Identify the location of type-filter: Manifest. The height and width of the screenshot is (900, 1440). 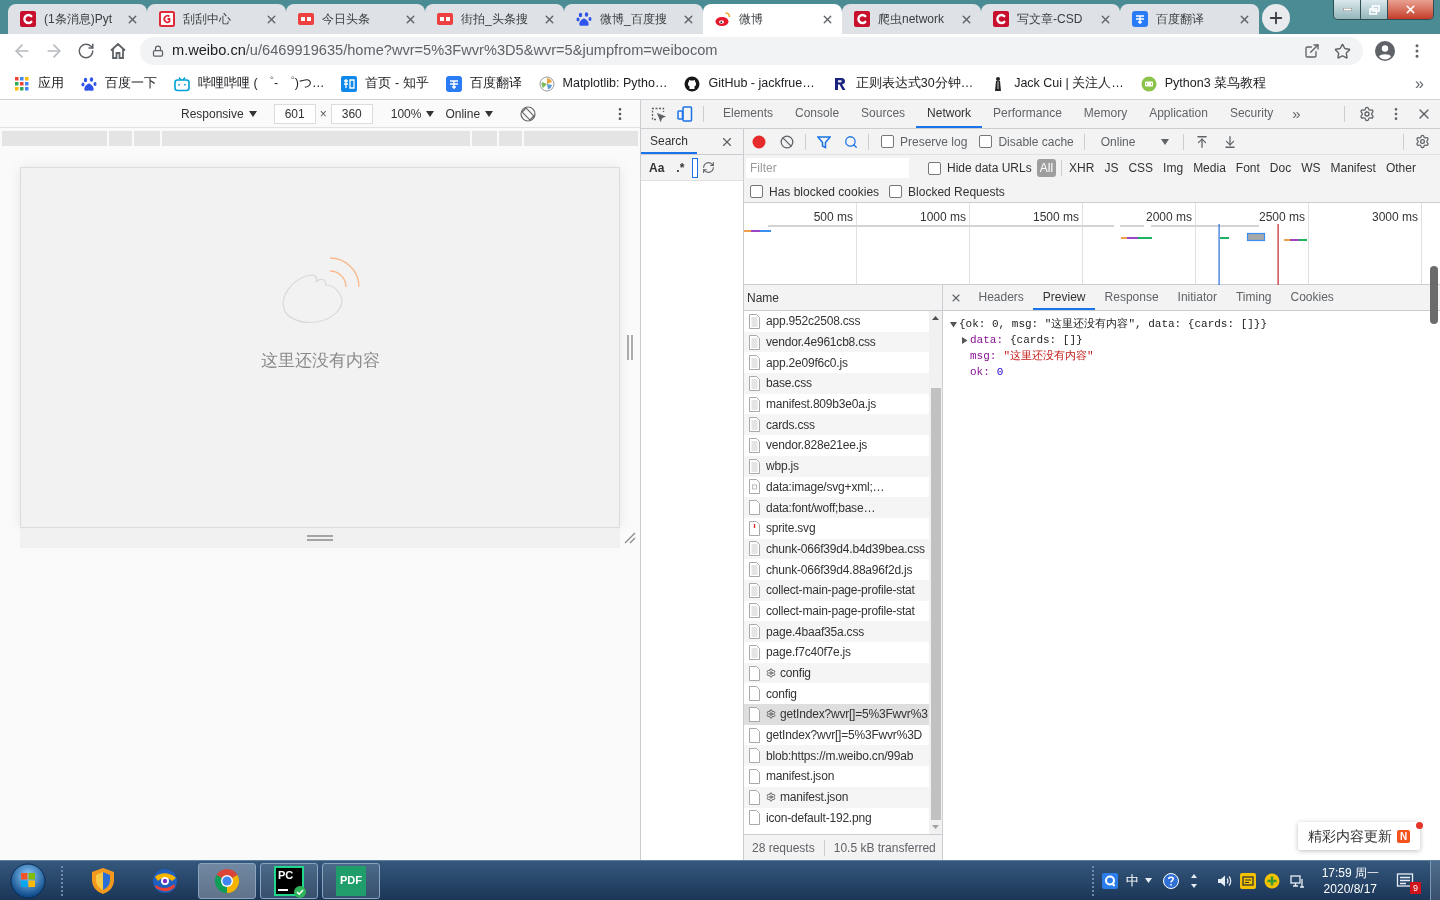
(1353, 168).